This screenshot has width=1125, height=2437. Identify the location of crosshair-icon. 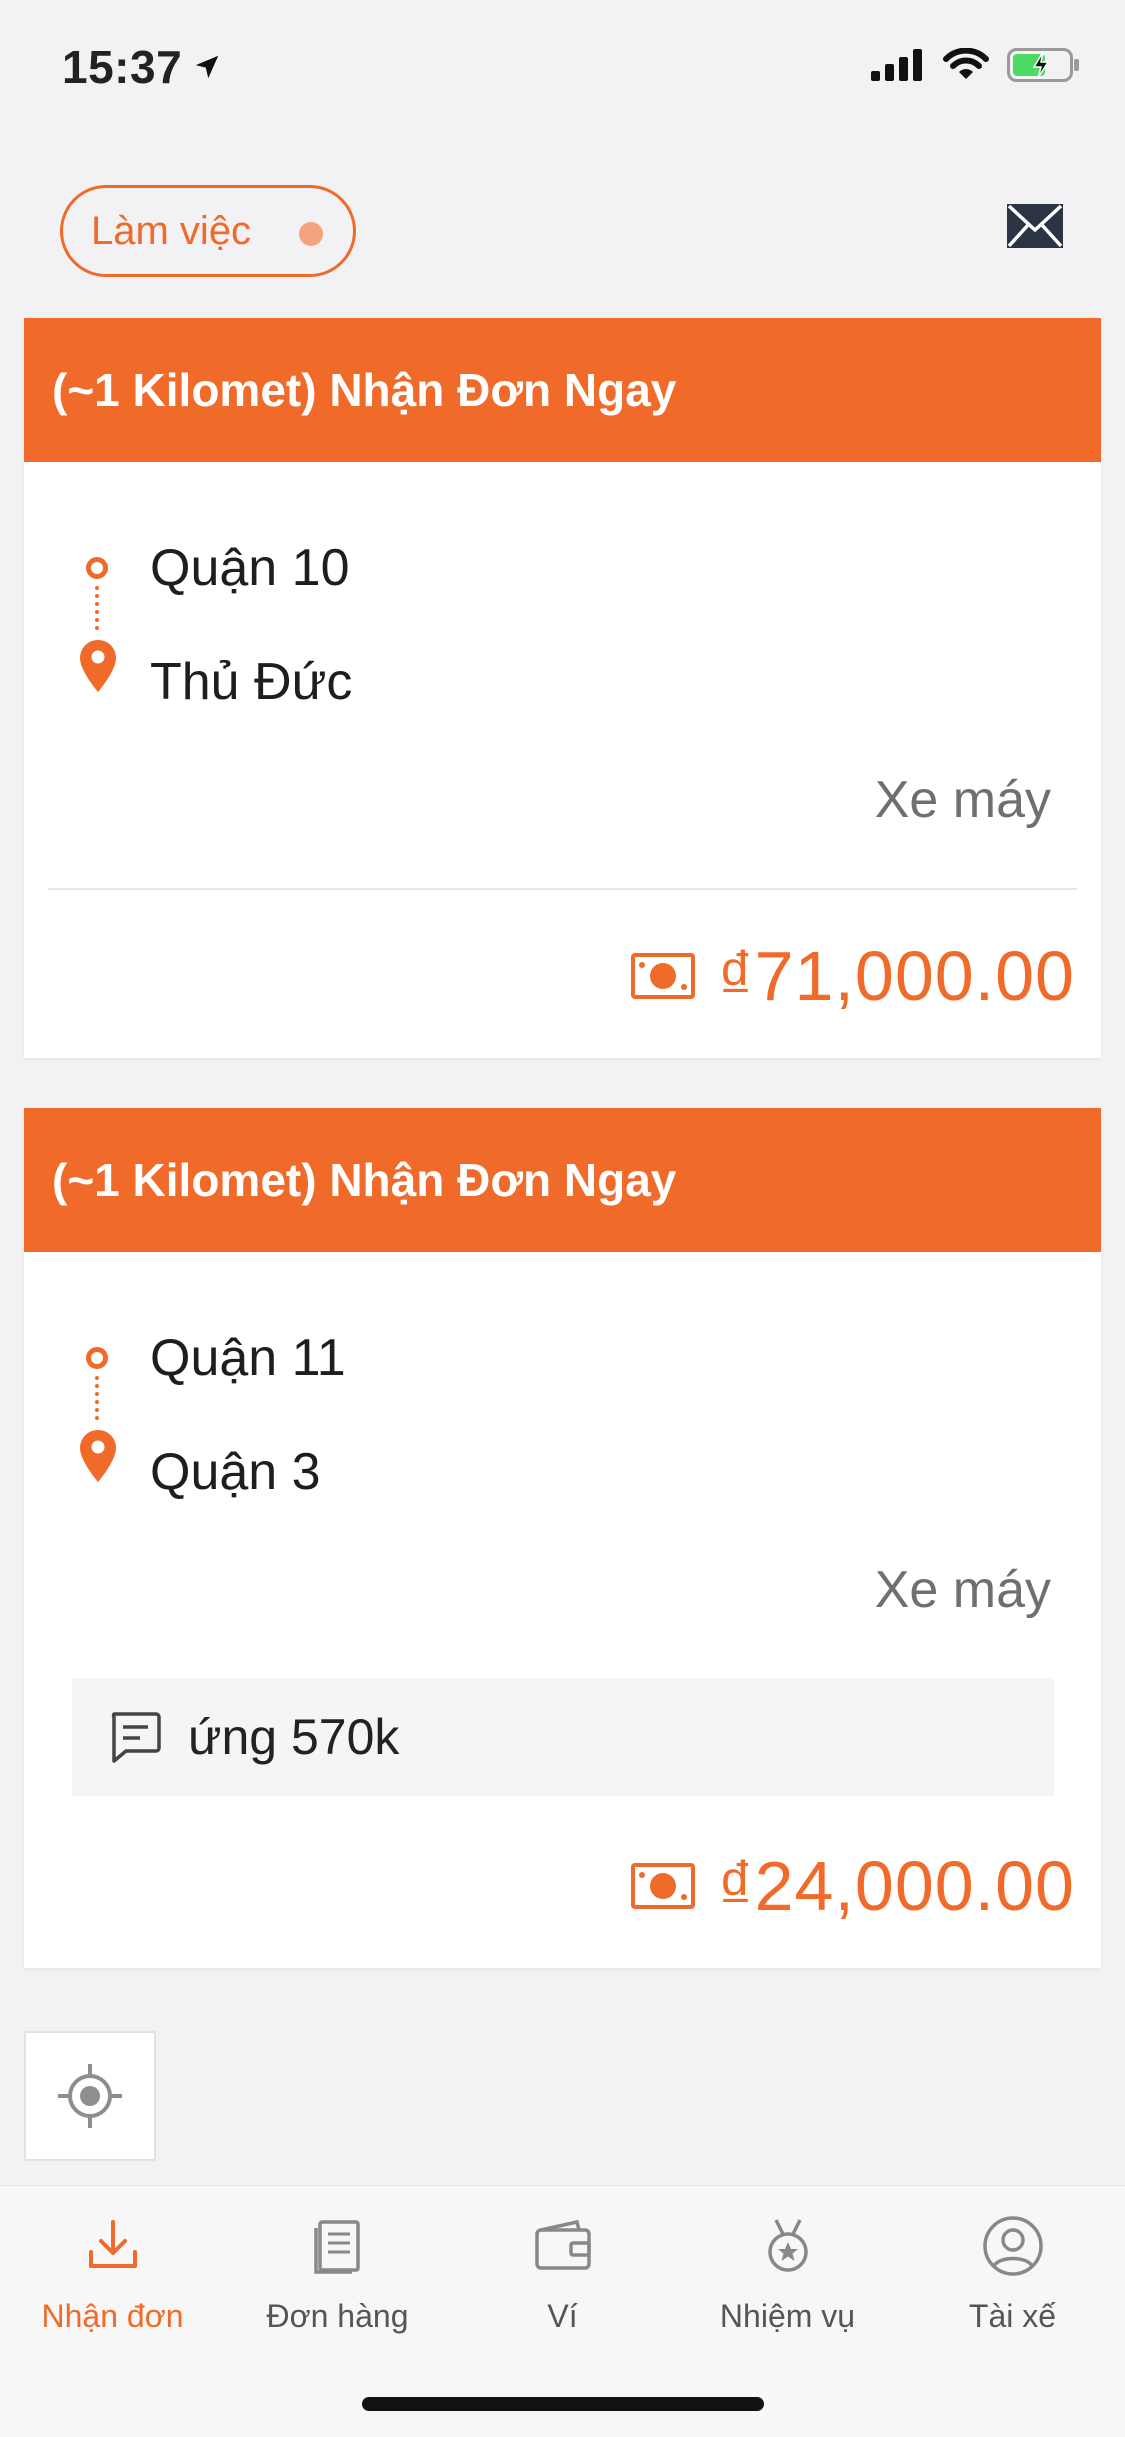
(90, 2096).